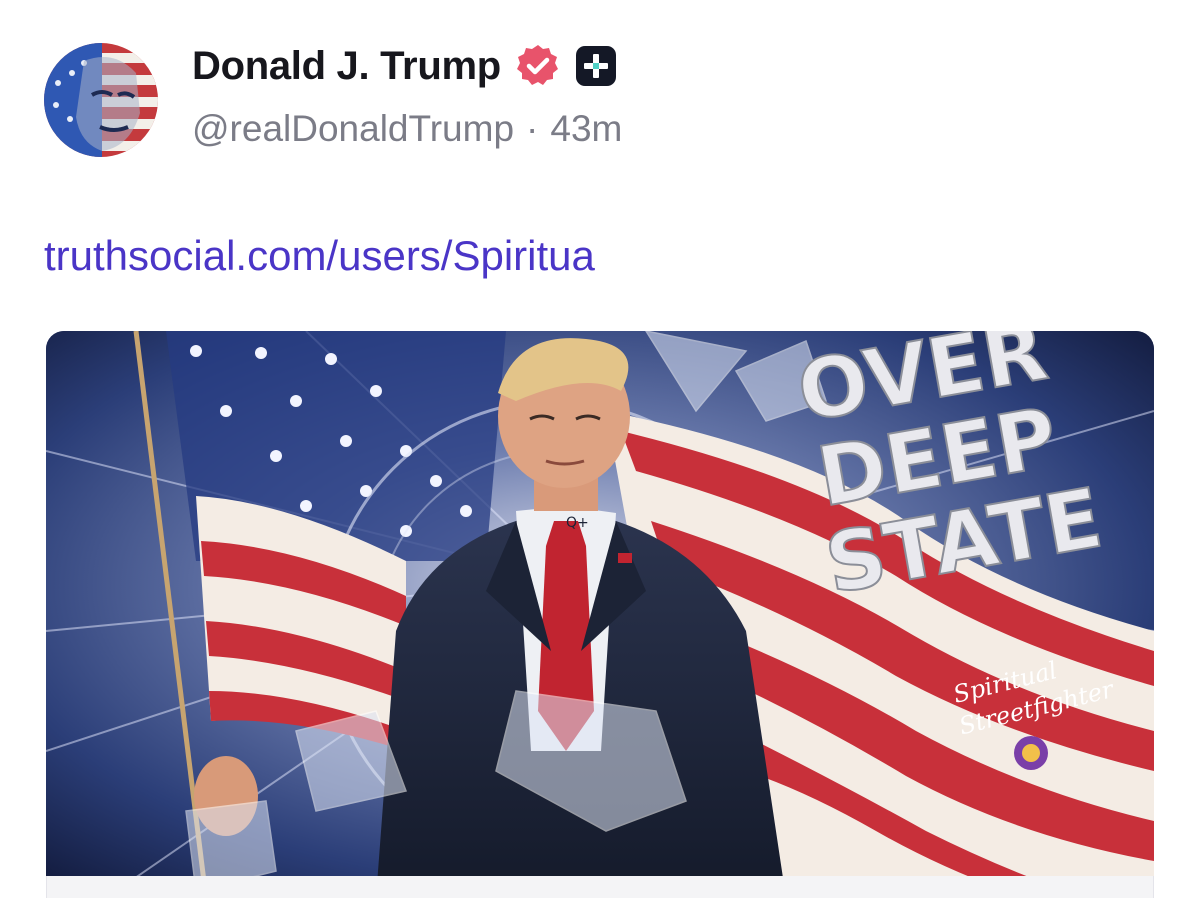 The width and height of the screenshot is (1200, 898). Describe the element at coordinates (319, 256) in the screenshot. I see `post-link: truthsocial.com/users/Spiritua` at that location.